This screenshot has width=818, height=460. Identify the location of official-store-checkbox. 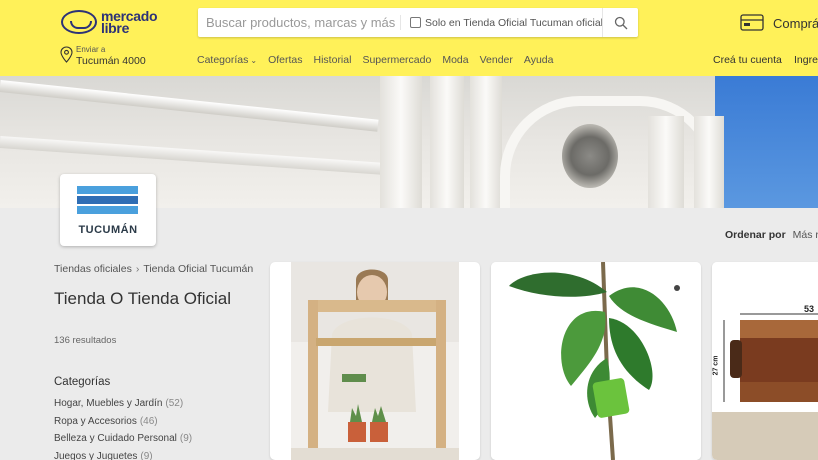
(415, 22).